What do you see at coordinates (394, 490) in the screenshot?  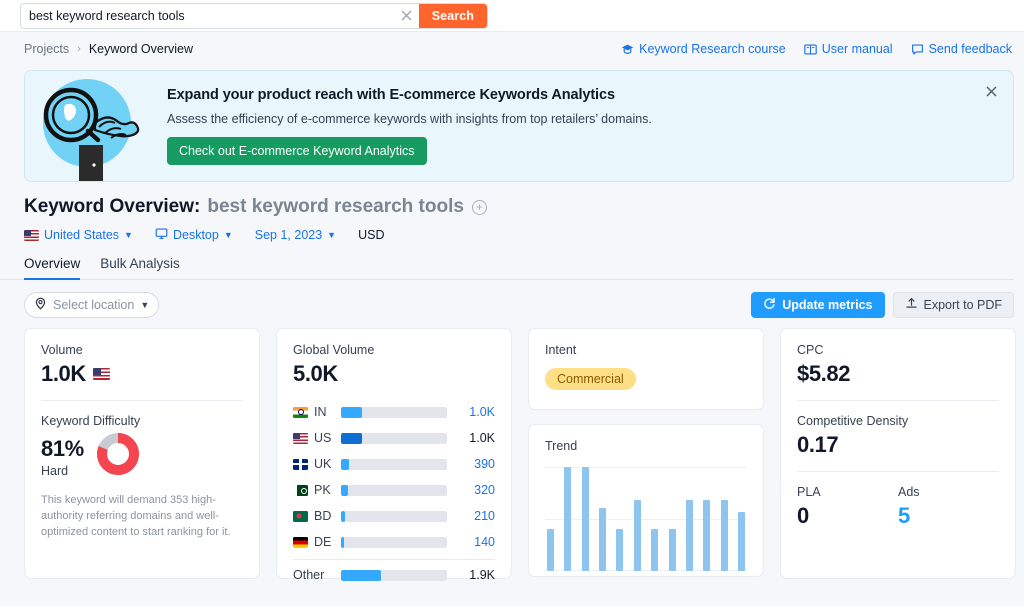 I see `global-volume-row: PK 320` at bounding box center [394, 490].